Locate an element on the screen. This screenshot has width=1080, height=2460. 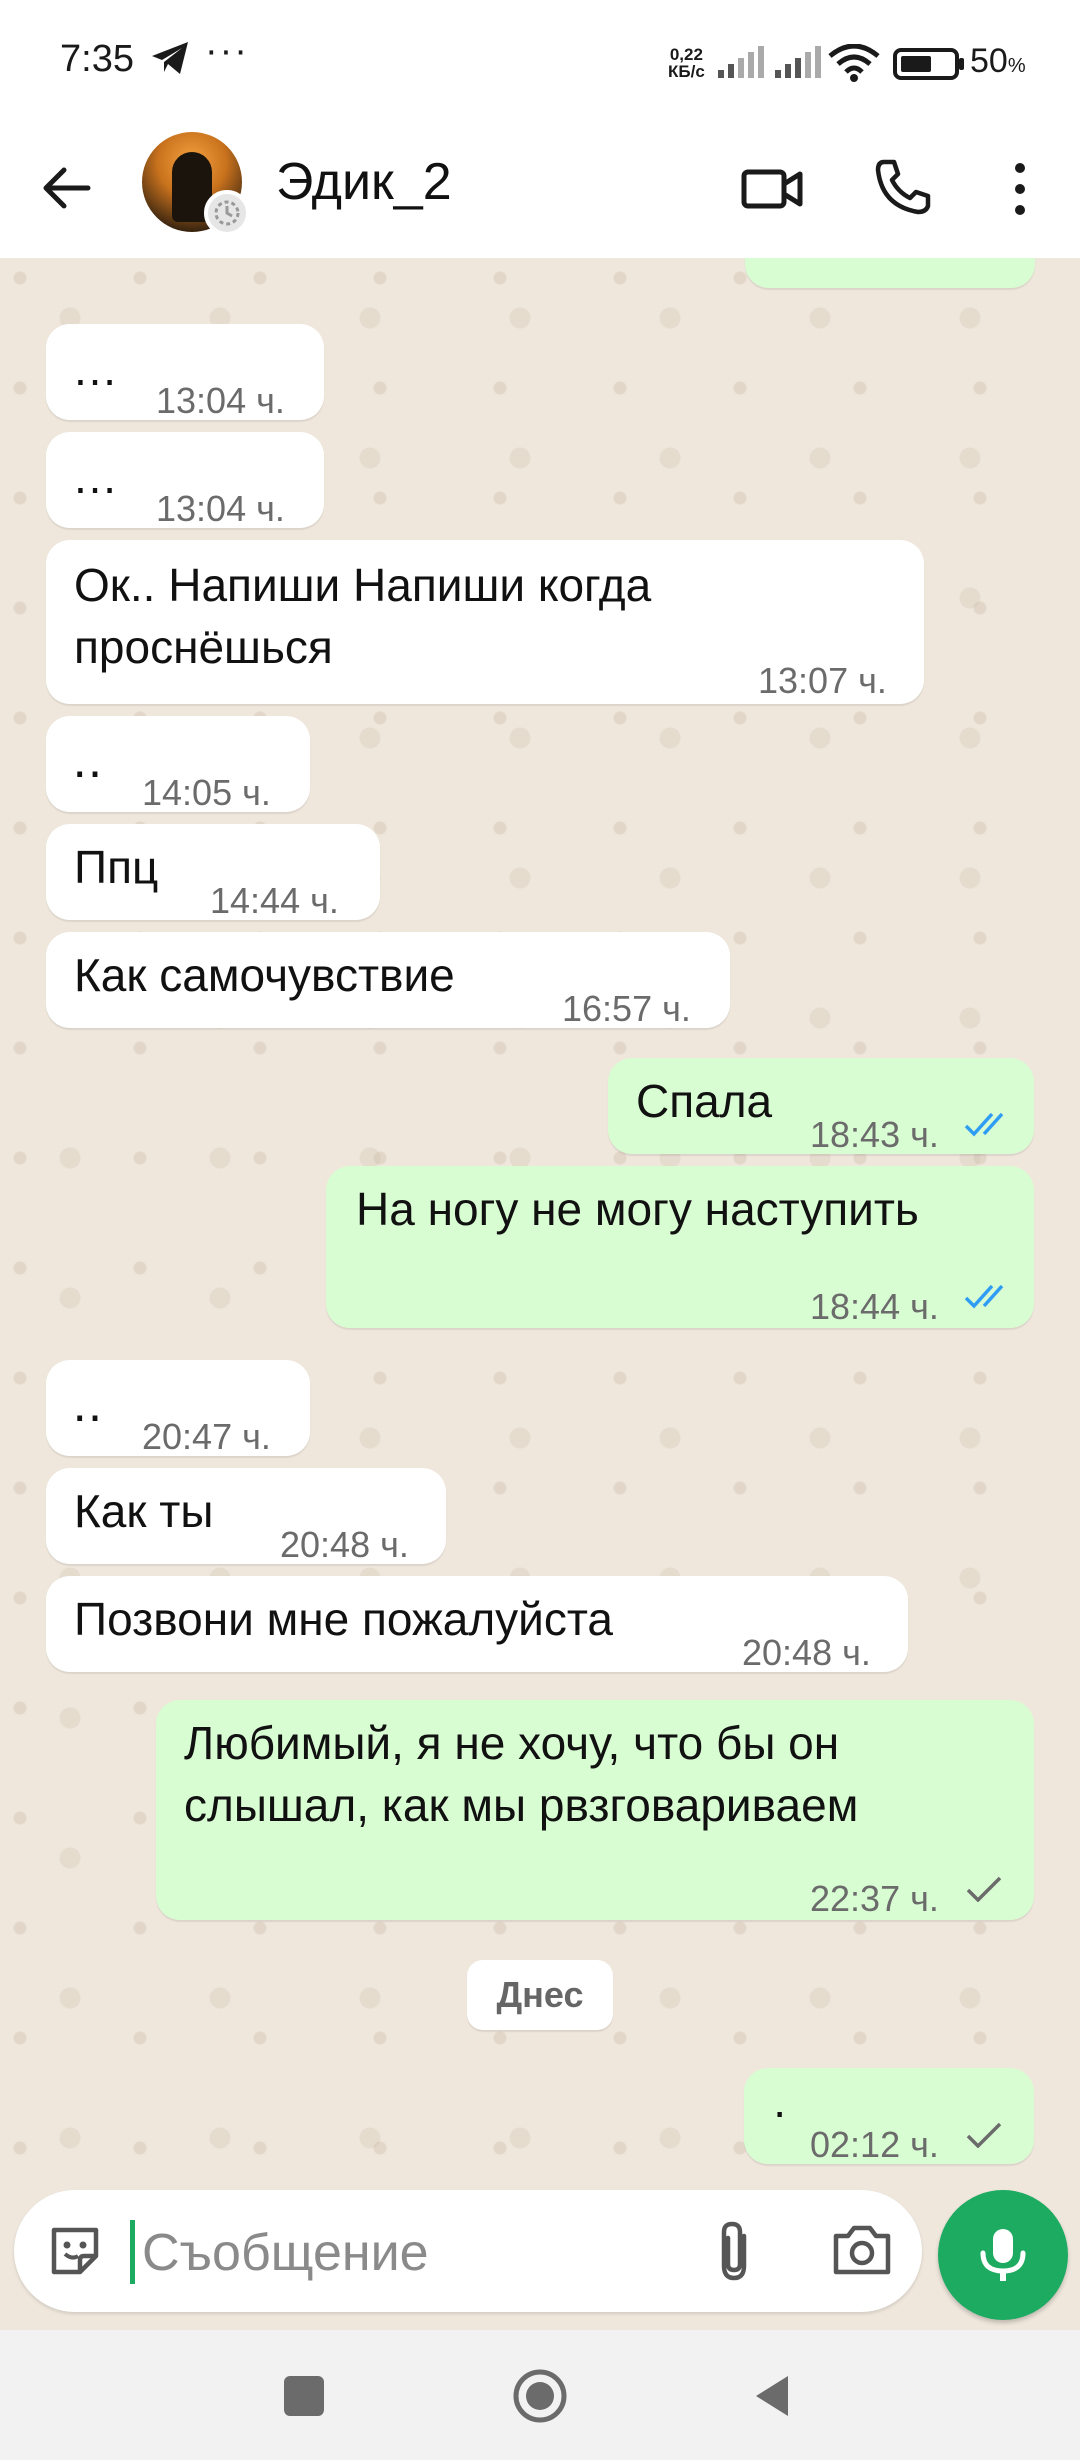
message-time: 22:37 ч. is located at coordinates (874, 1898).